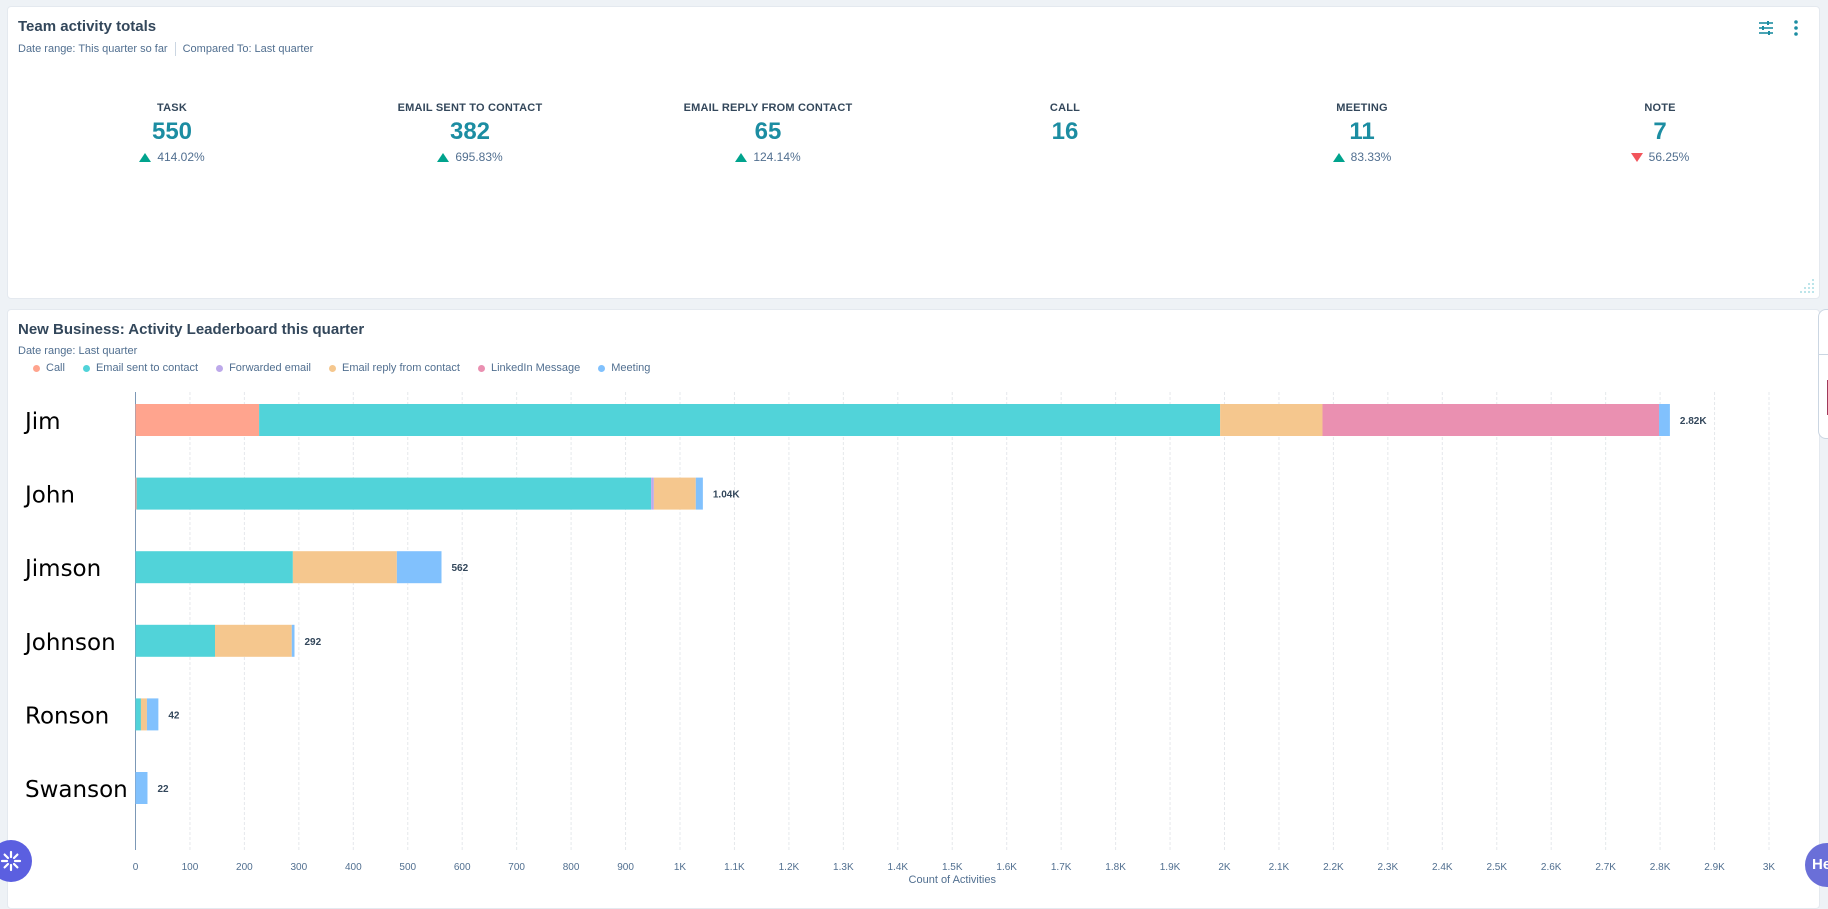 The height and width of the screenshot is (909, 1828). What do you see at coordinates (1496, 867) in the screenshot?
I see `x-tick-label: 2.5K` at bounding box center [1496, 867].